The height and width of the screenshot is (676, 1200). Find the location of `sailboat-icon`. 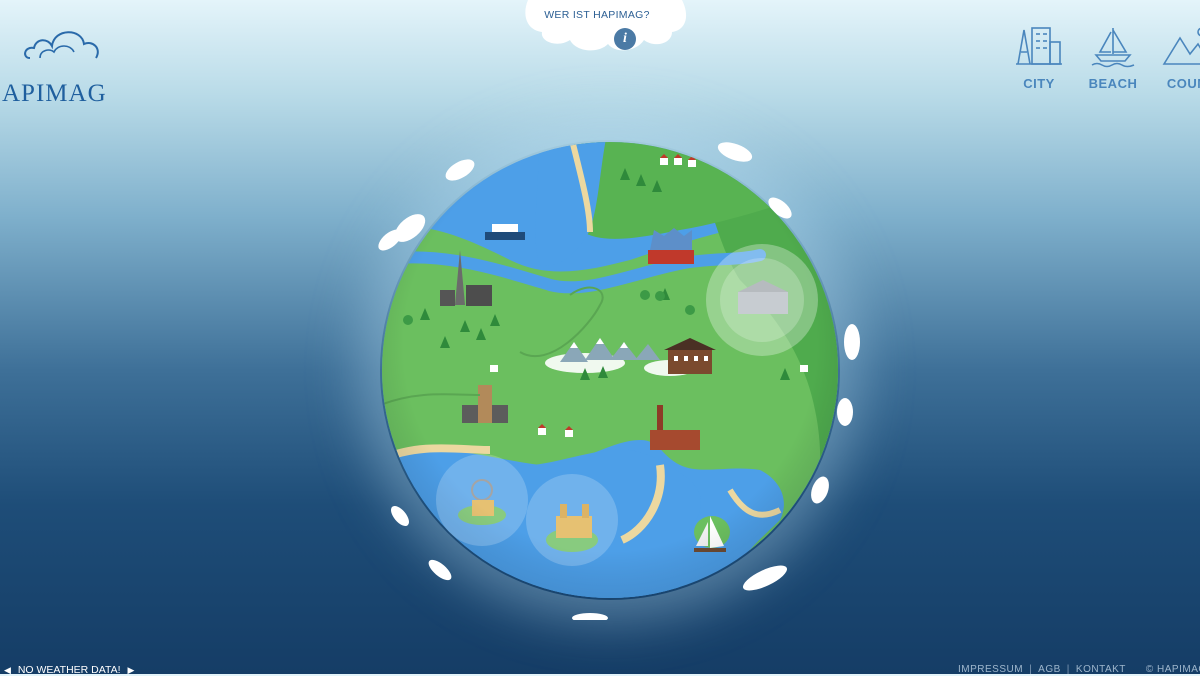

sailboat-icon is located at coordinates (1113, 48).